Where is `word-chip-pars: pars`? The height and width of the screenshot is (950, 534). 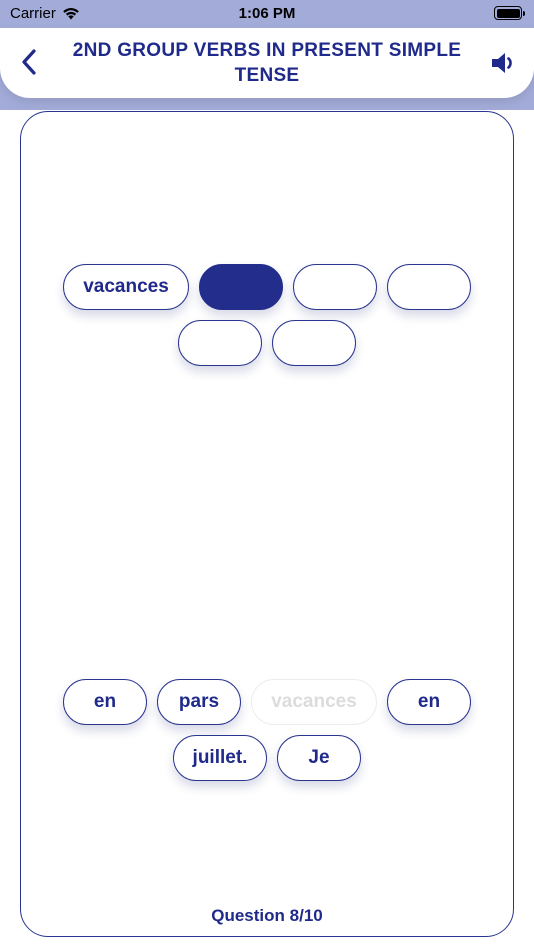 word-chip-pars: pars is located at coordinates (199, 702).